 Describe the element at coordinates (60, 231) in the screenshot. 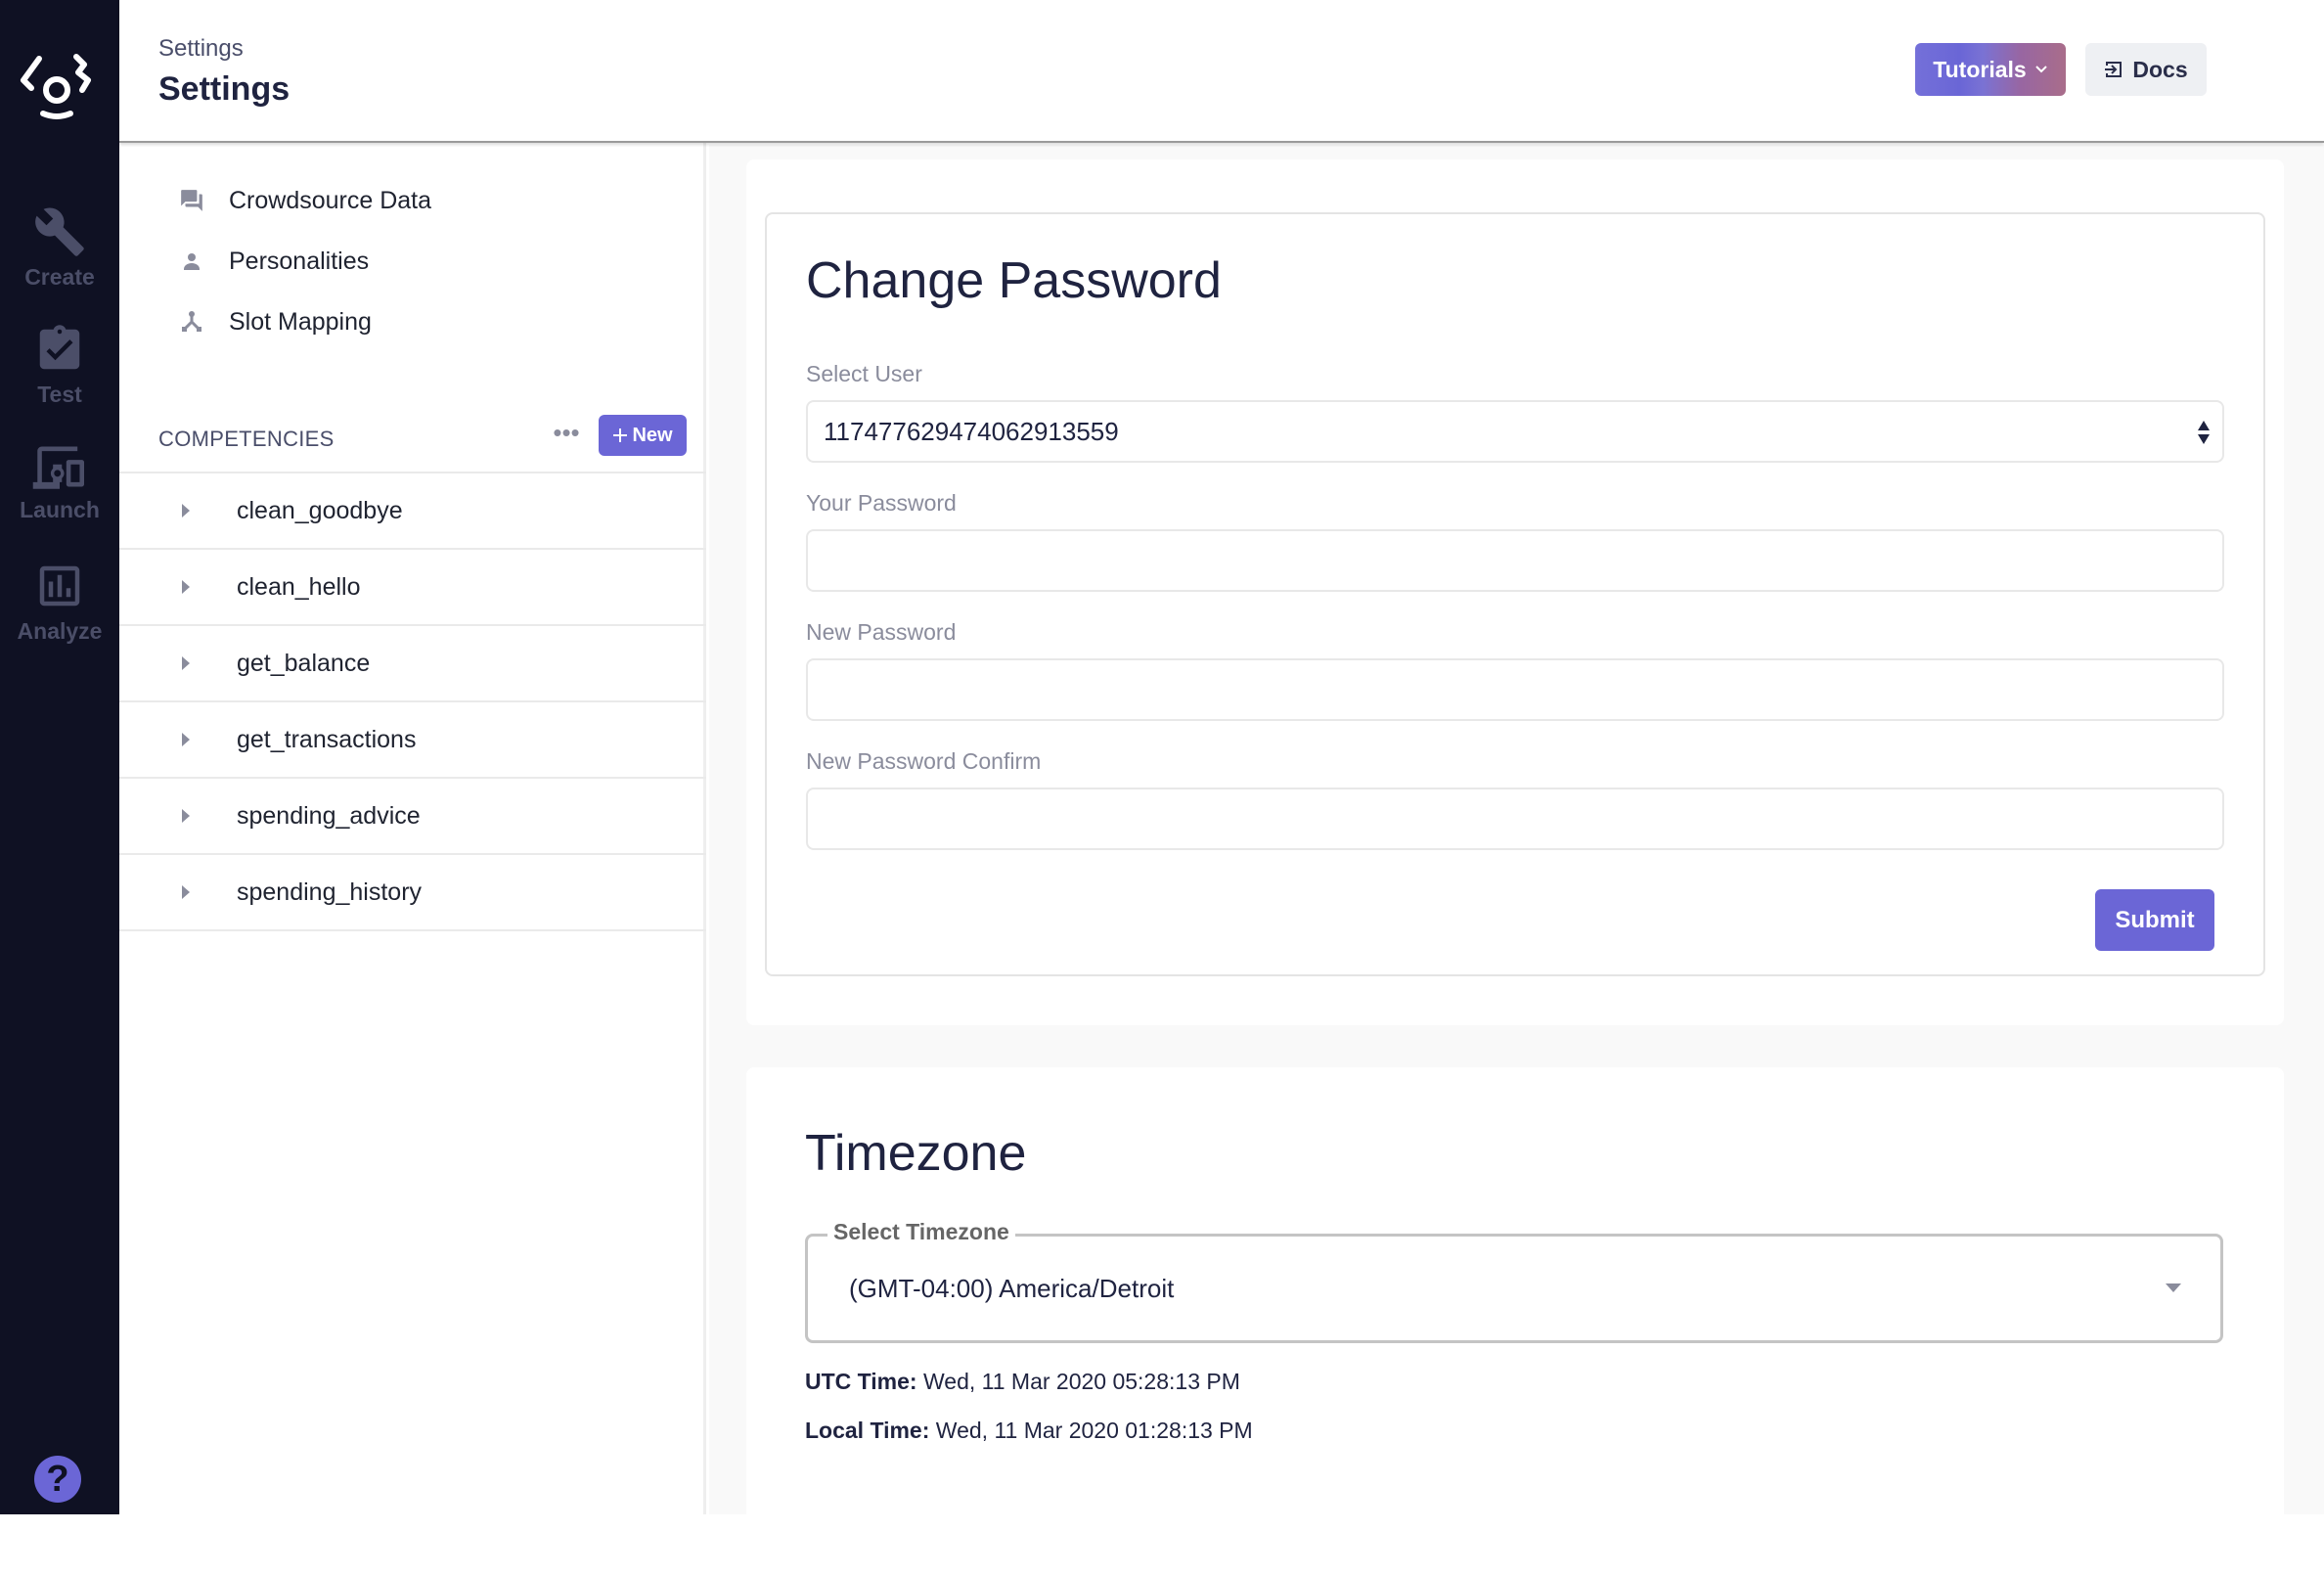

I see `wrench-icon` at that location.